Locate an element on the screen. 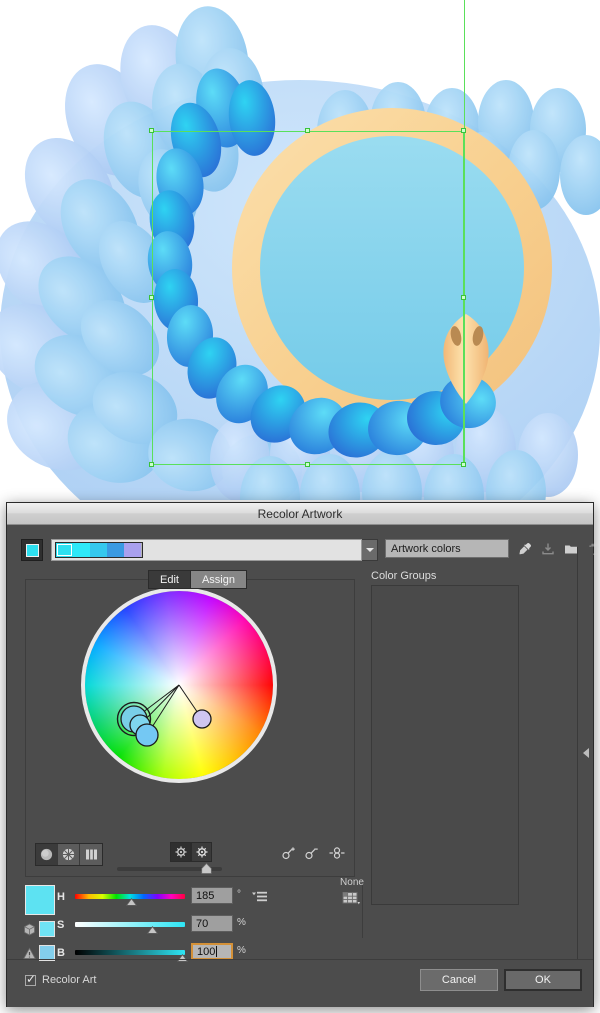  color-limit-group: None is located at coordinates (352, 893).